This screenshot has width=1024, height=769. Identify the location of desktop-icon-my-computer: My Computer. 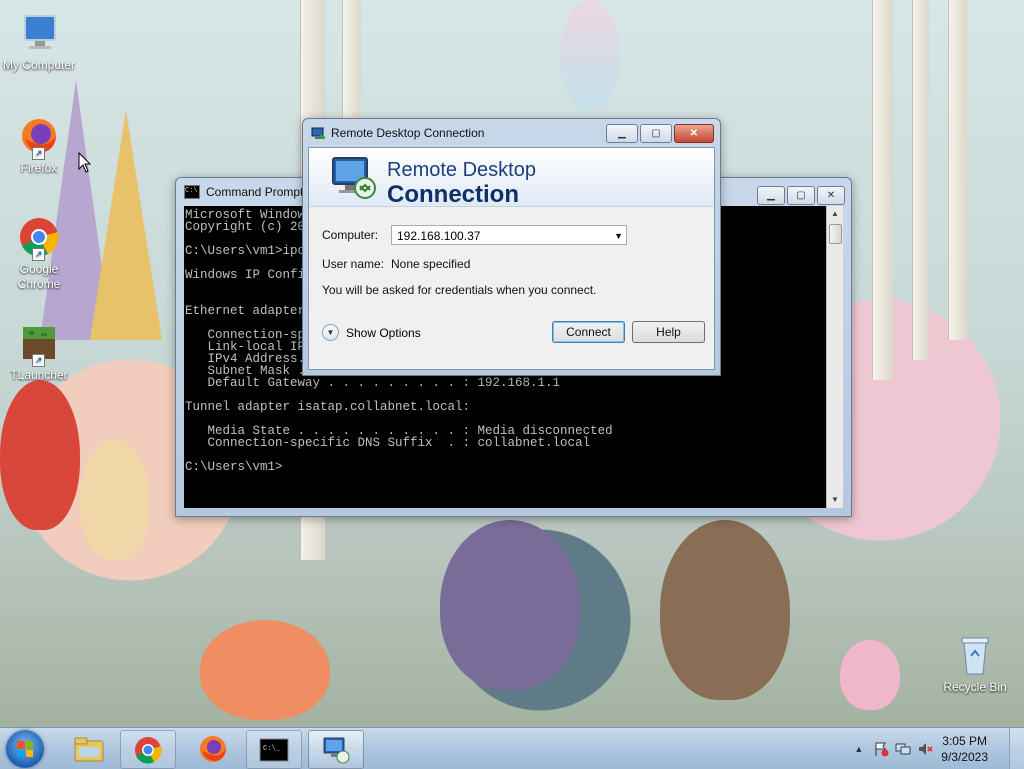
(39, 41).